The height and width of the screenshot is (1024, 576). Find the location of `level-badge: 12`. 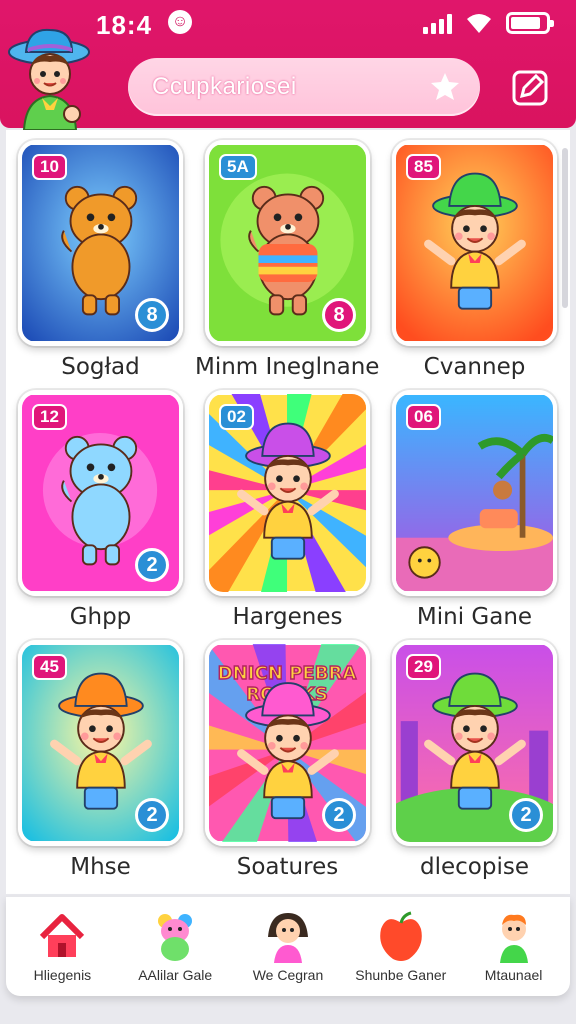

level-badge: 12 is located at coordinates (49, 417).